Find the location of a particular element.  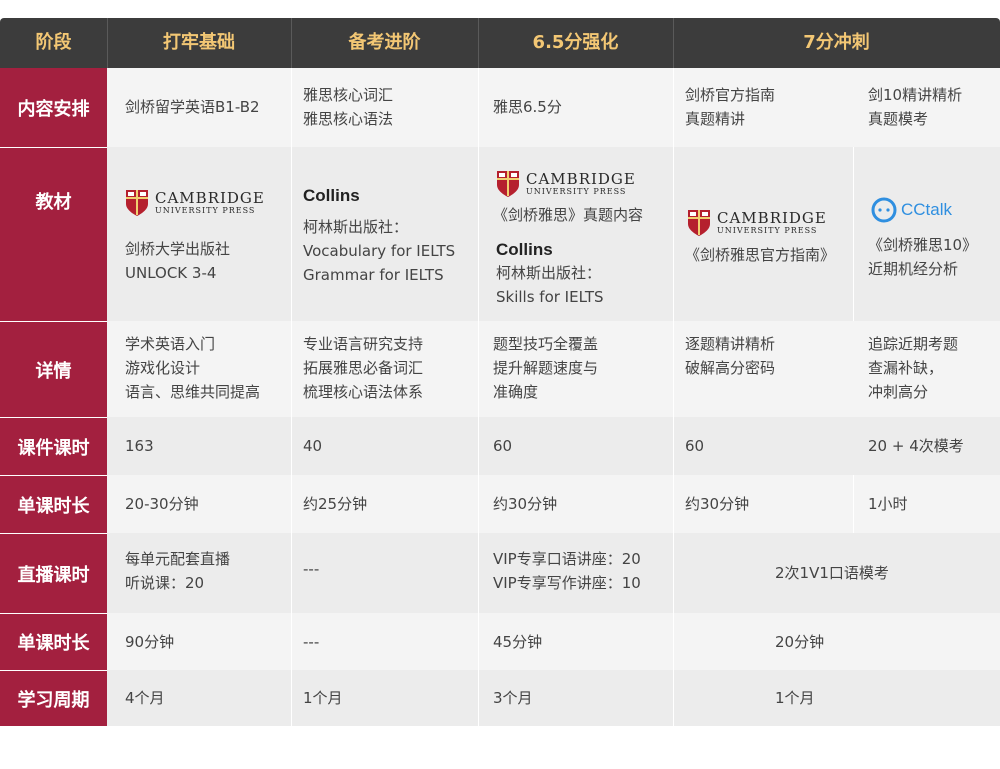

detail-c1: 学术英语入门 游戏化设计 语言、思维共同提高 is located at coordinates (193, 368).